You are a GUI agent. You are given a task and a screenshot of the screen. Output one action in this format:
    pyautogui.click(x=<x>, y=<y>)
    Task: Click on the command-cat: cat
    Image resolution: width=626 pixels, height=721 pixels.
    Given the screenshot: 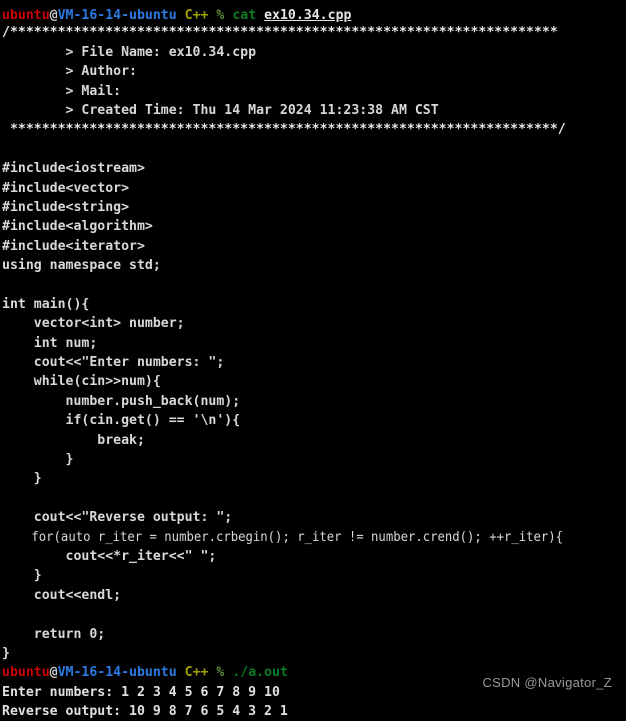 What is the action you would take?
    pyautogui.click(x=244, y=15)
    